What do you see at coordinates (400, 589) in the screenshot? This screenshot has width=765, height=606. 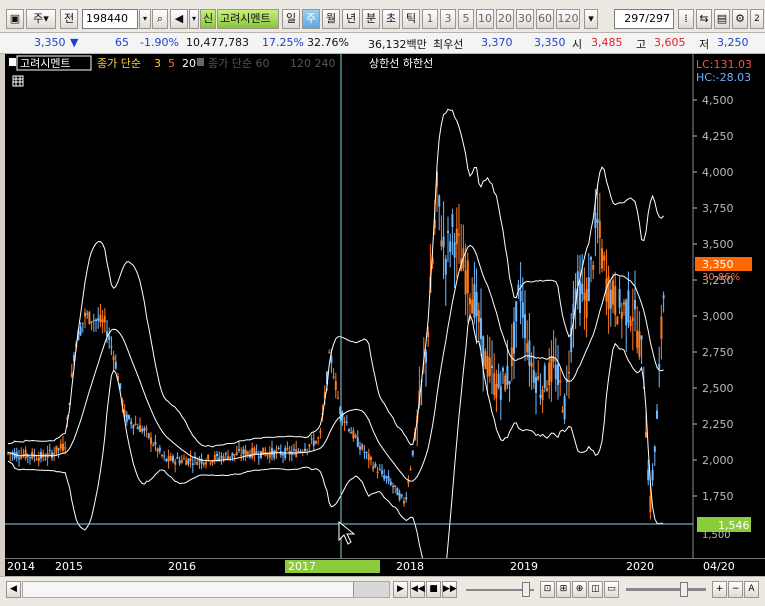 I see `scroll-right-icon: ▶` at bounding box center [400, 589].